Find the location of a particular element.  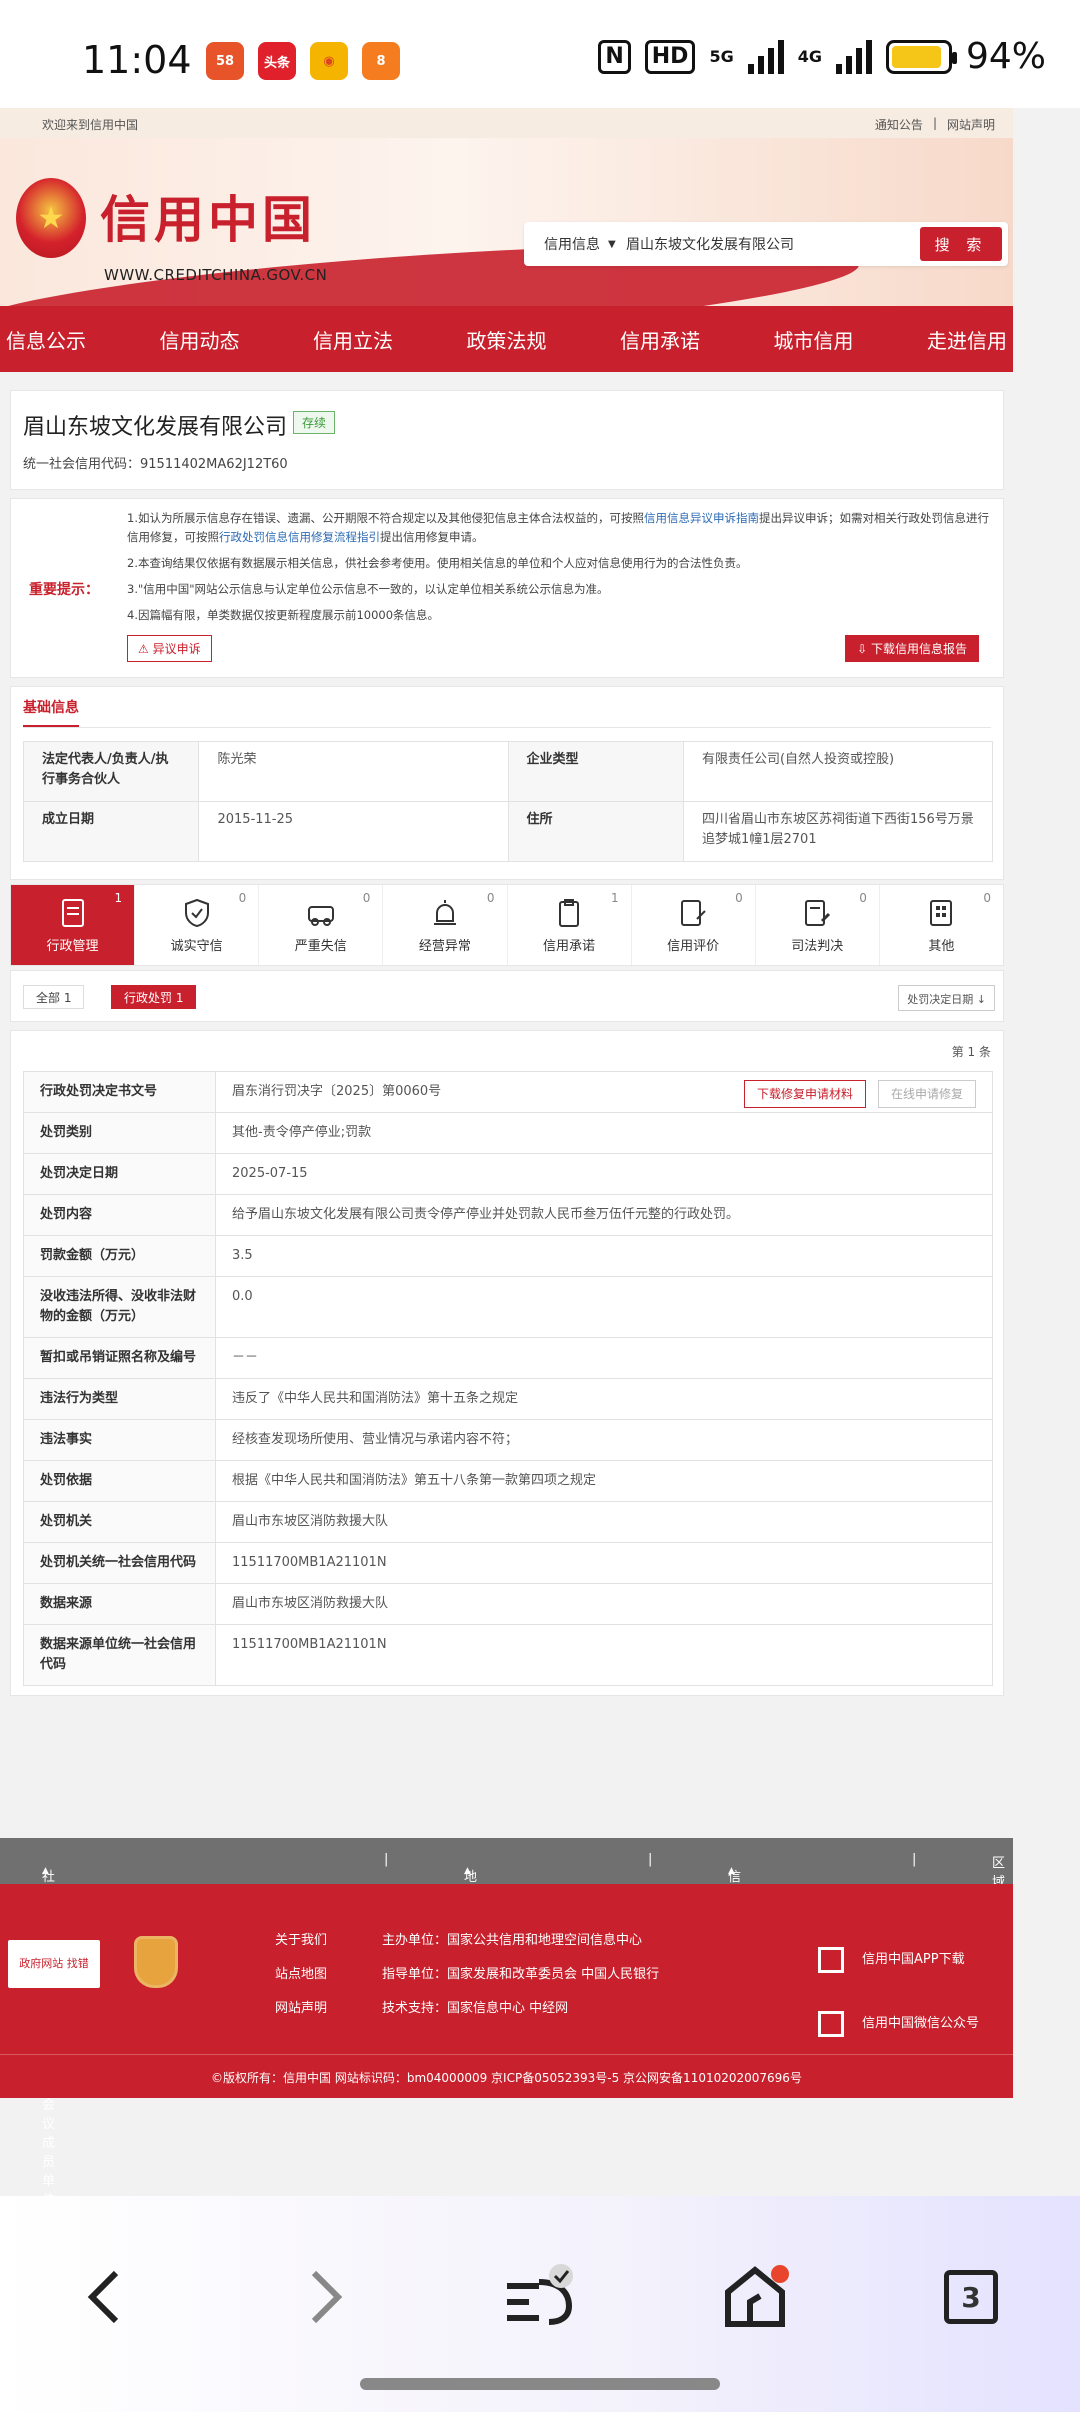

nfc-icon: N is located at coordinates (614, 56).